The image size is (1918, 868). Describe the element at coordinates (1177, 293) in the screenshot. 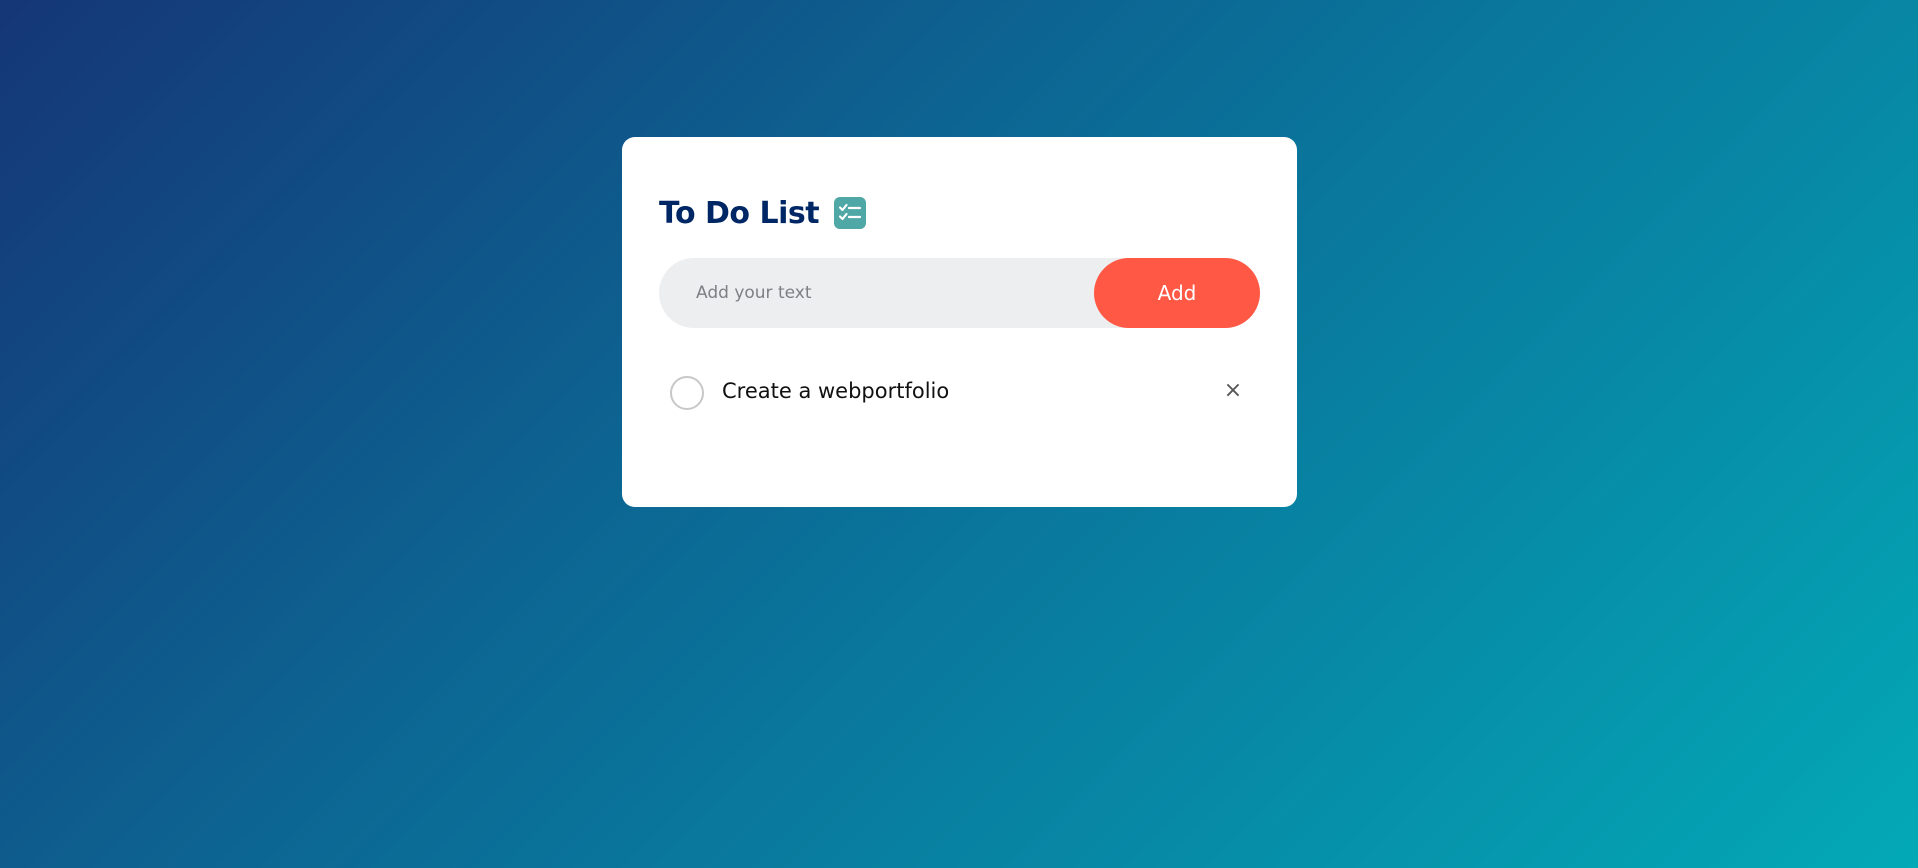

I see `add-button: Add` at that location.